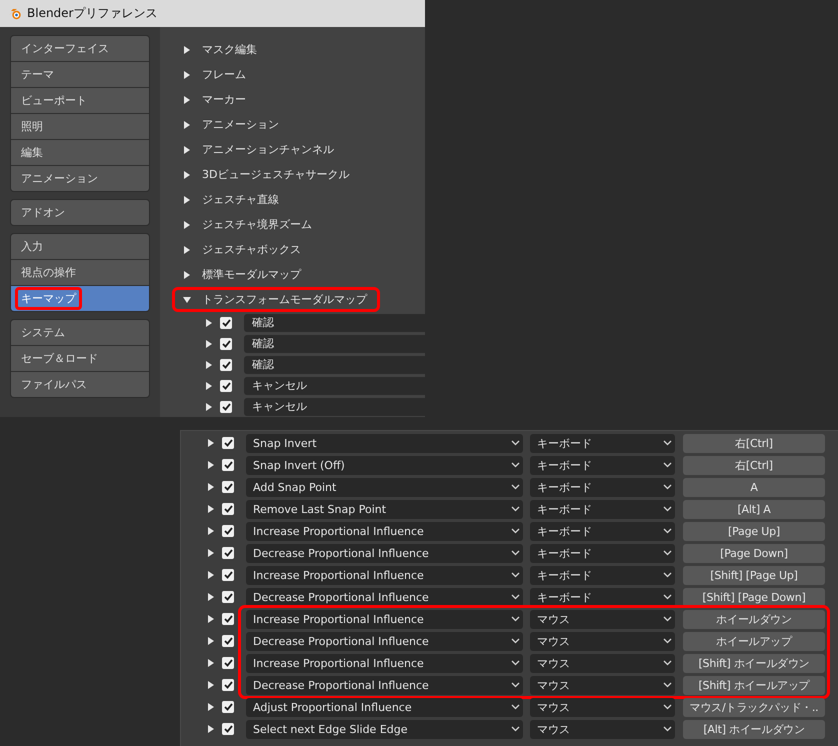 The image size is (838, 746). Describe the element at coordinates (754, 663) in the screenshot. I see `key-binding-button: [Shift] ホイールダウン` at that location.